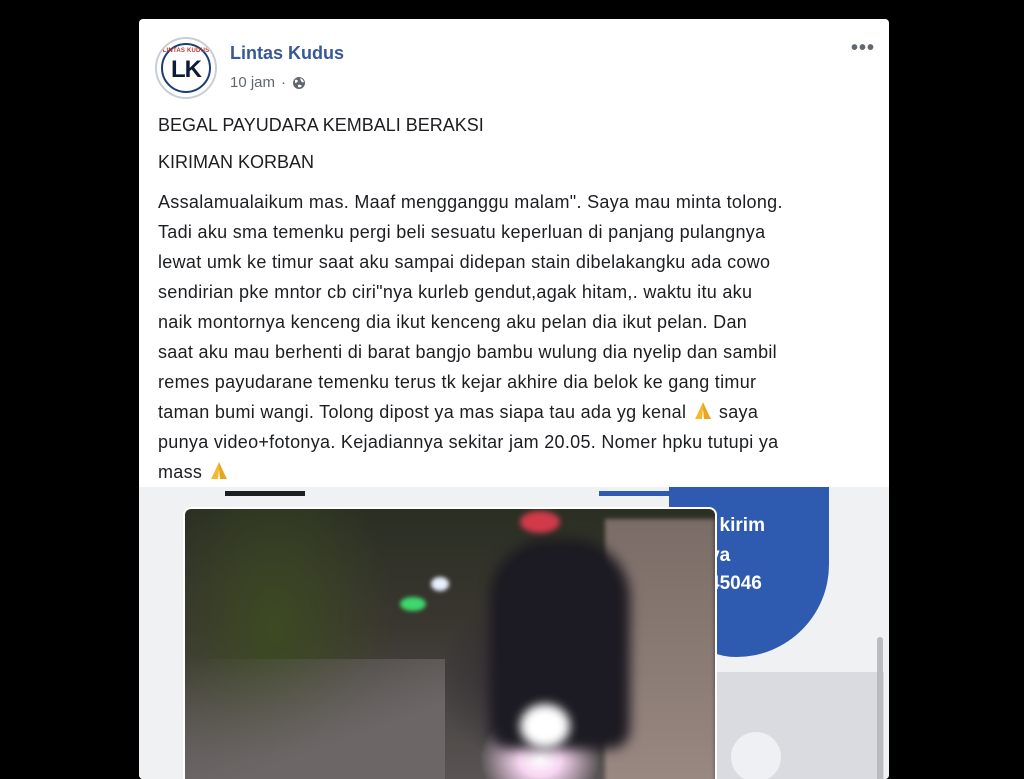 Image resolution: width=1024 pixels, height=779 pixels. I want to click on body-line-text: saya, so click(738, 412).